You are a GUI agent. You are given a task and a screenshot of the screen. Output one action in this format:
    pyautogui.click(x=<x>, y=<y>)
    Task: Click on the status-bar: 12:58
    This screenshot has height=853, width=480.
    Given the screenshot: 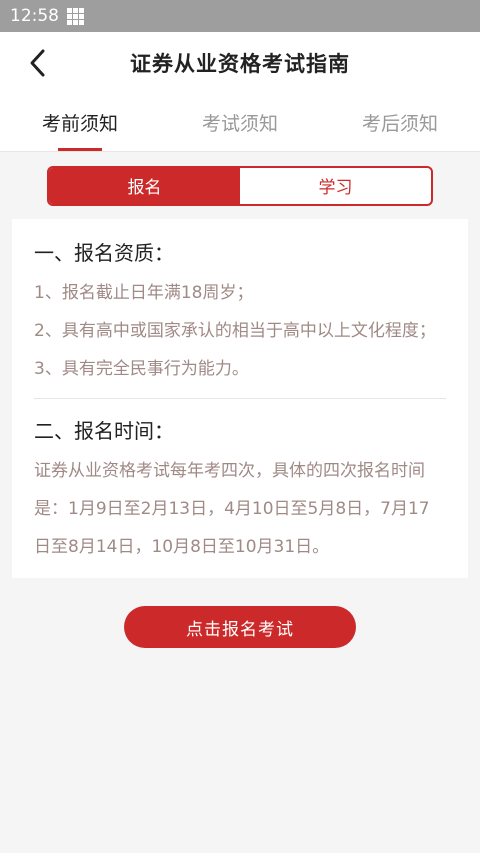 What is the action you would take?
    pyautogui.click(x=240, y=16)
    